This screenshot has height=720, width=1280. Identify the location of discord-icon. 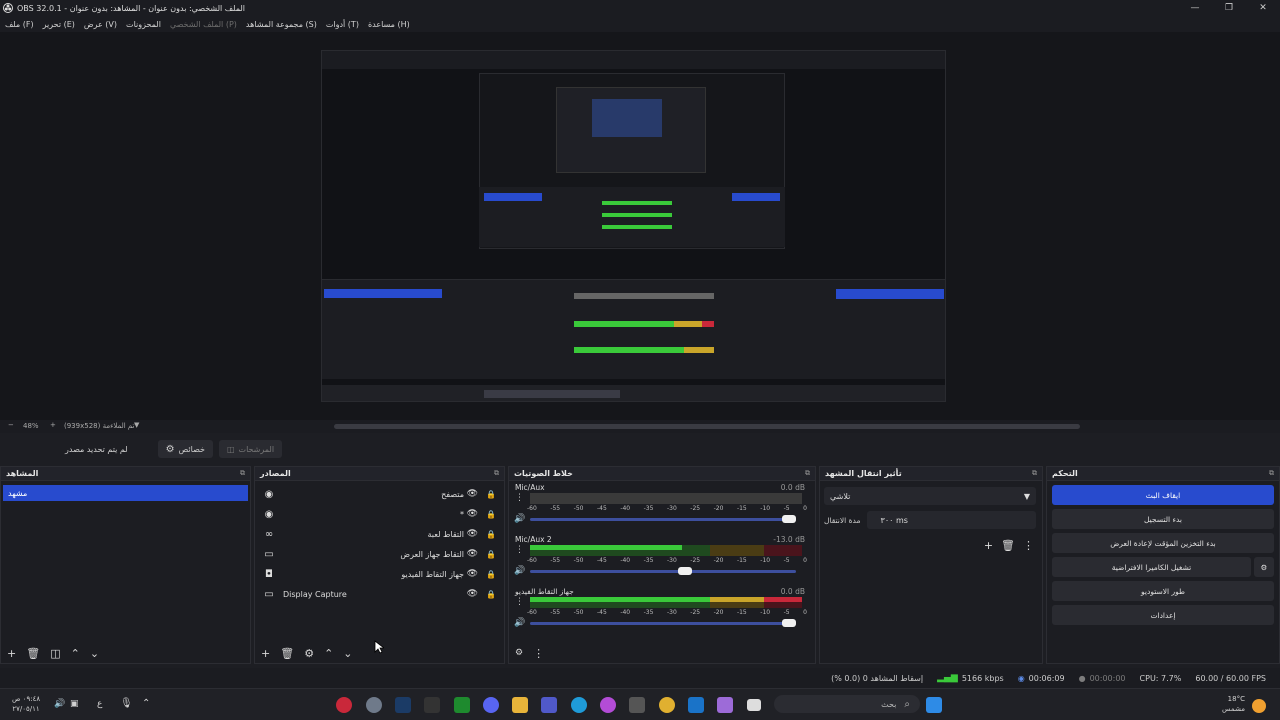
(491, 705).